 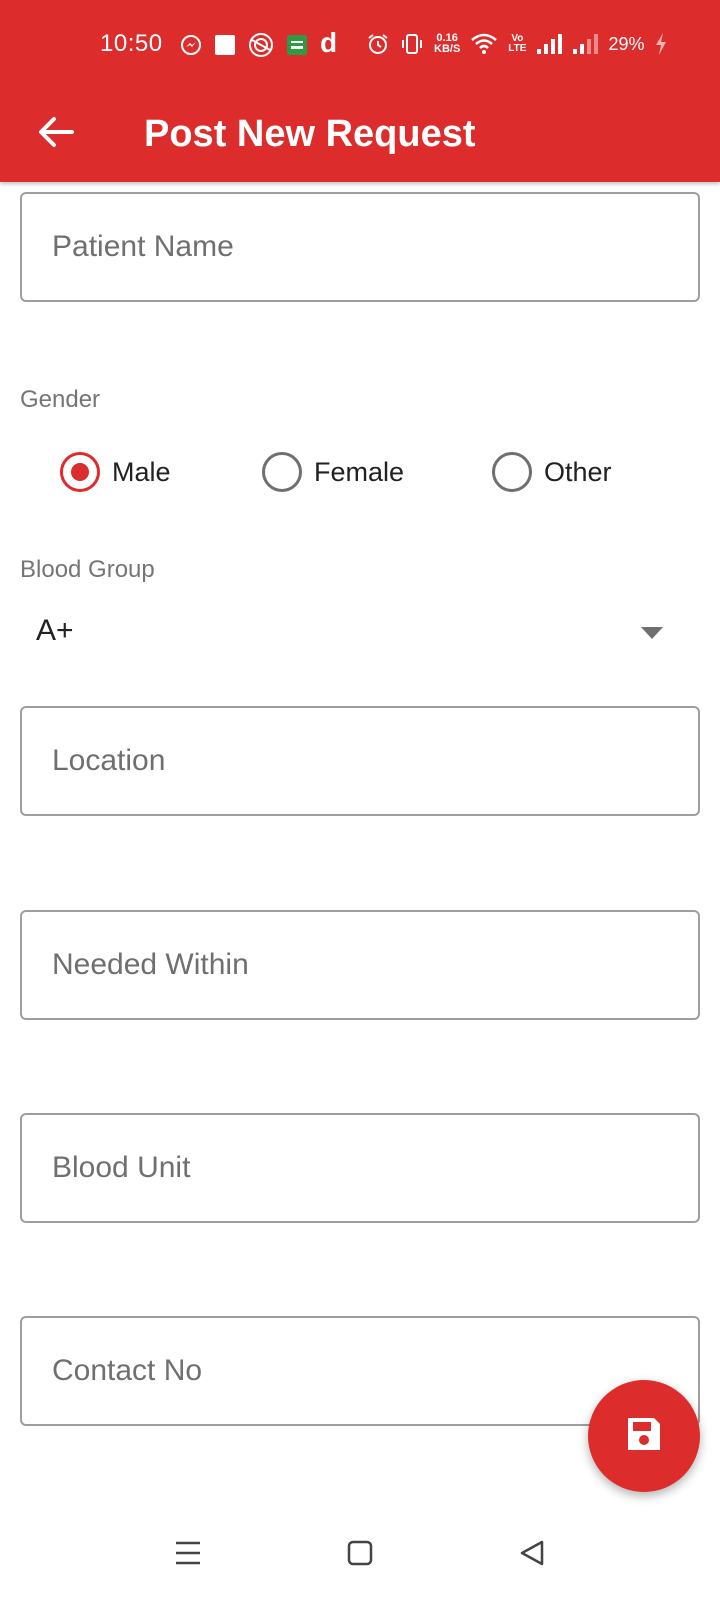 I want to click on patient-name-input, so click(x=360, y=247).